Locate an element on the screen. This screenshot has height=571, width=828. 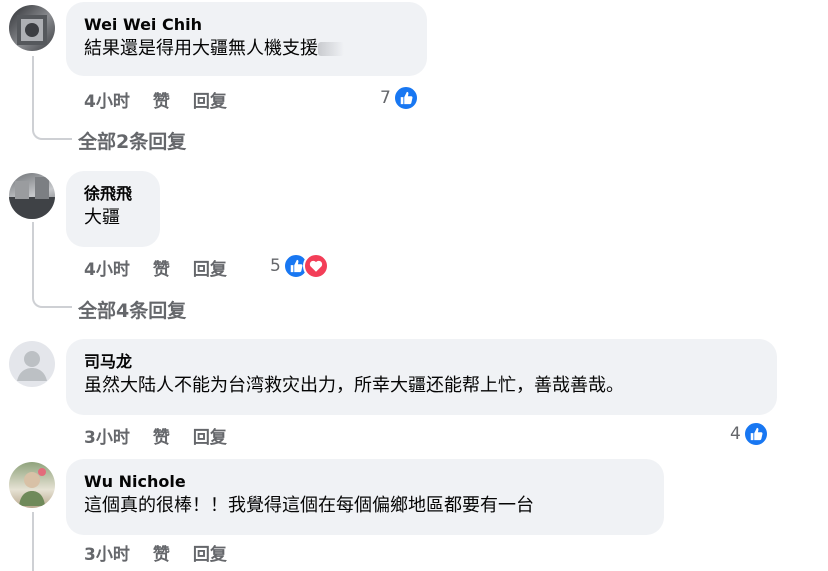
comment-bubble: 司马龙 虽然大陆人不能为台湾救灾出力，所幸大疆还能帮上忙，善哉善哉。 is located at coordinates (421, 377).